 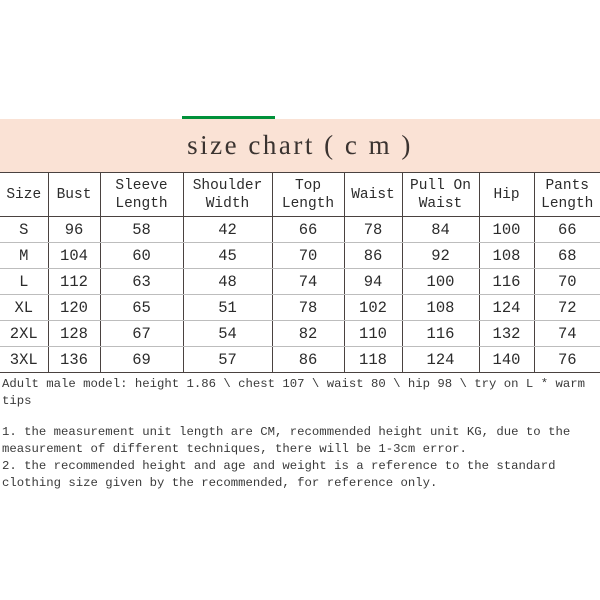 What do you see at coordinates (73, 333) in the screenshot?
I see `cell-bust: 128` at bounding box center [73, 333].